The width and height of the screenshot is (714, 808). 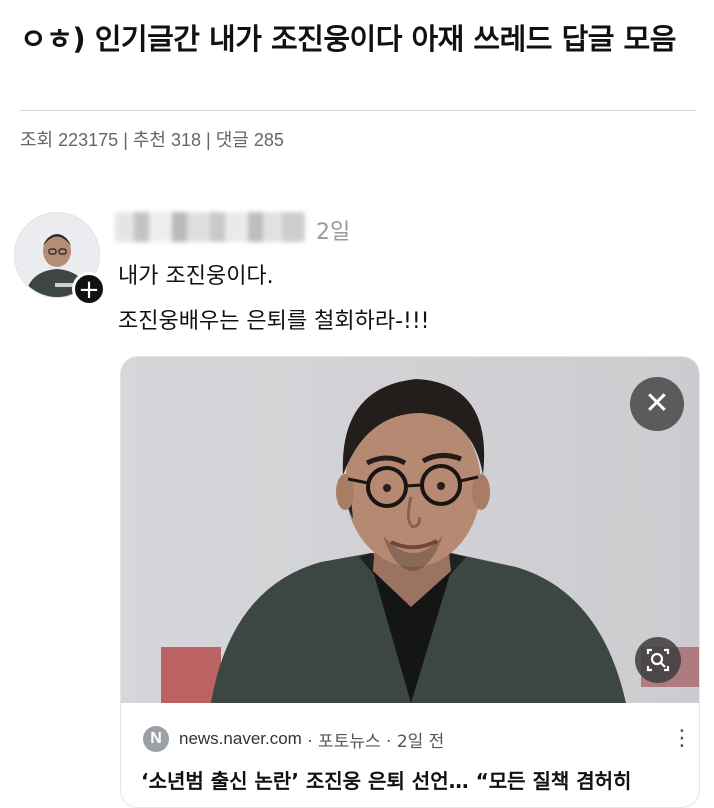 What do you see at coordinates (348, 39) in the screenshot?
I see `page-title: ㅇㅎ) 인기글간 내가 조진웅이다 아재 쓰레드 답글 모음` at bounding box center [348, 39].